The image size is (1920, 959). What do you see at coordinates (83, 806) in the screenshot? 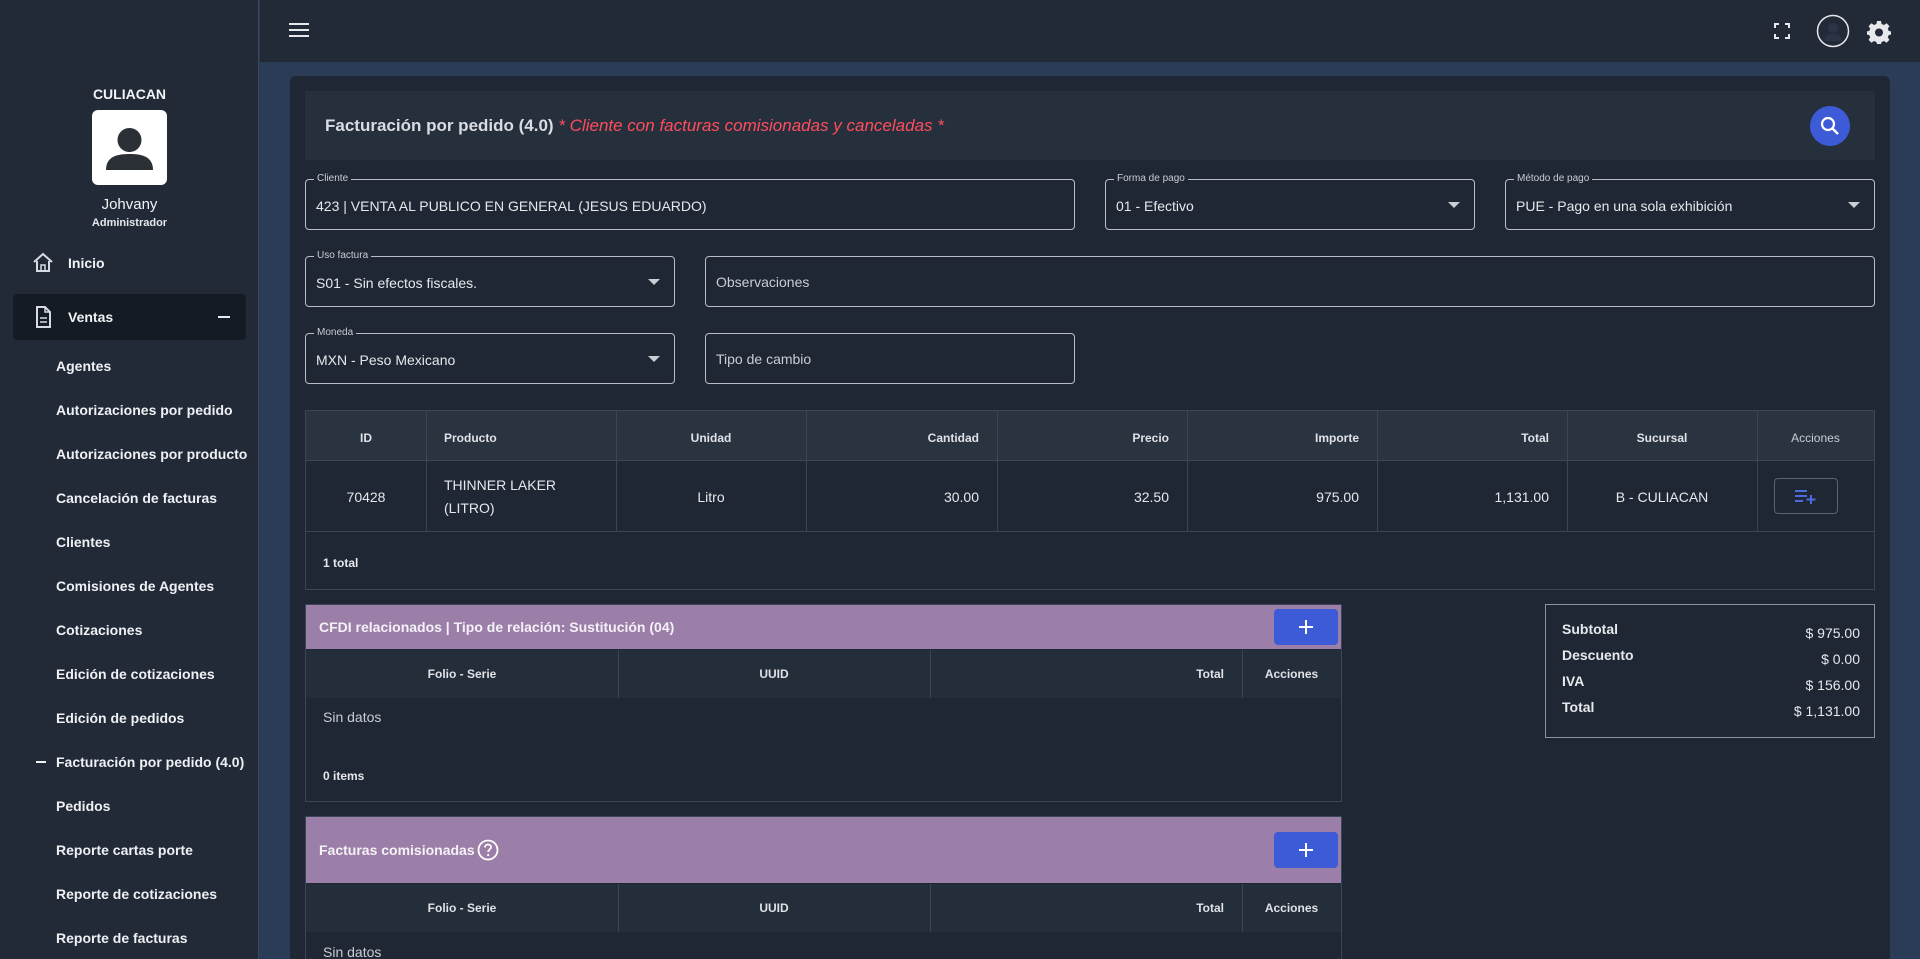
I see `sidebar-item-pedidos: Pedidos` at bounding box center [83, 806].